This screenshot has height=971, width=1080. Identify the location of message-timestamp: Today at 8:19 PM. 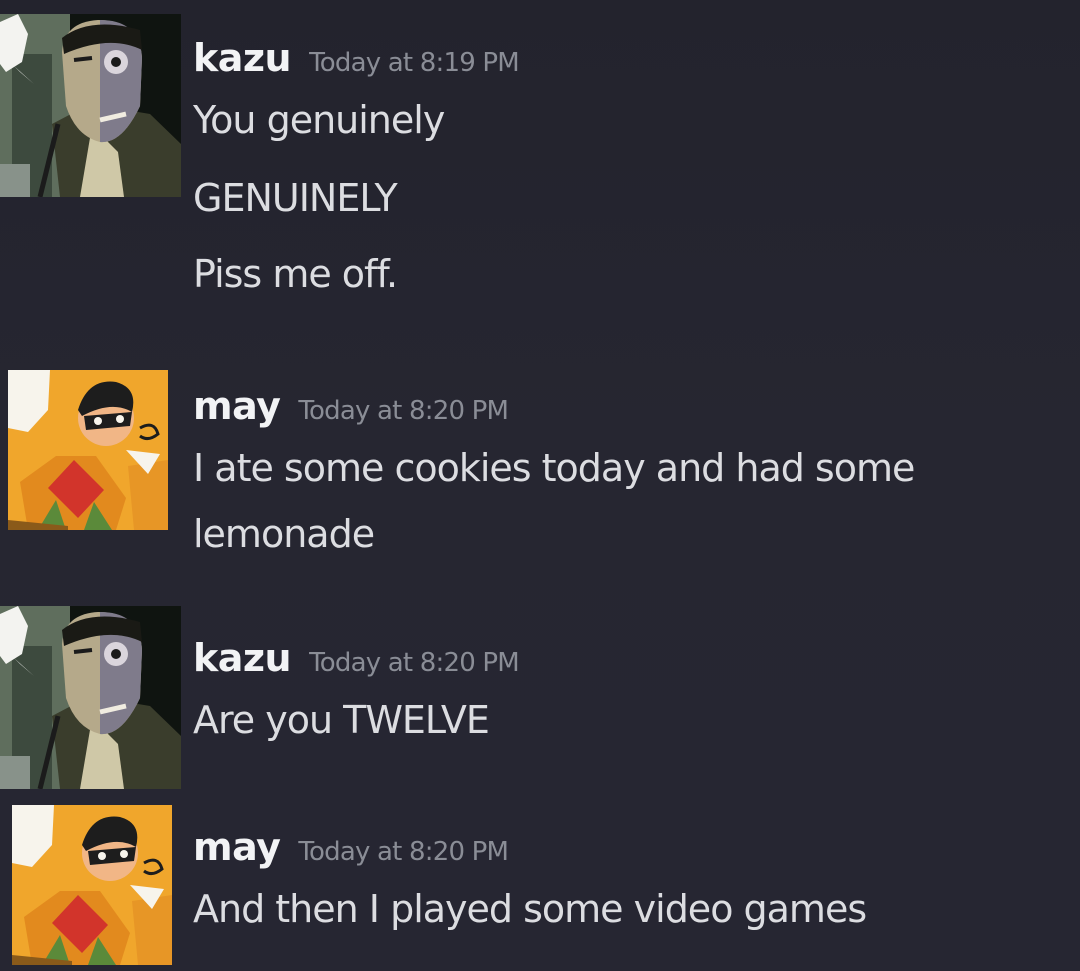
(414, 63).